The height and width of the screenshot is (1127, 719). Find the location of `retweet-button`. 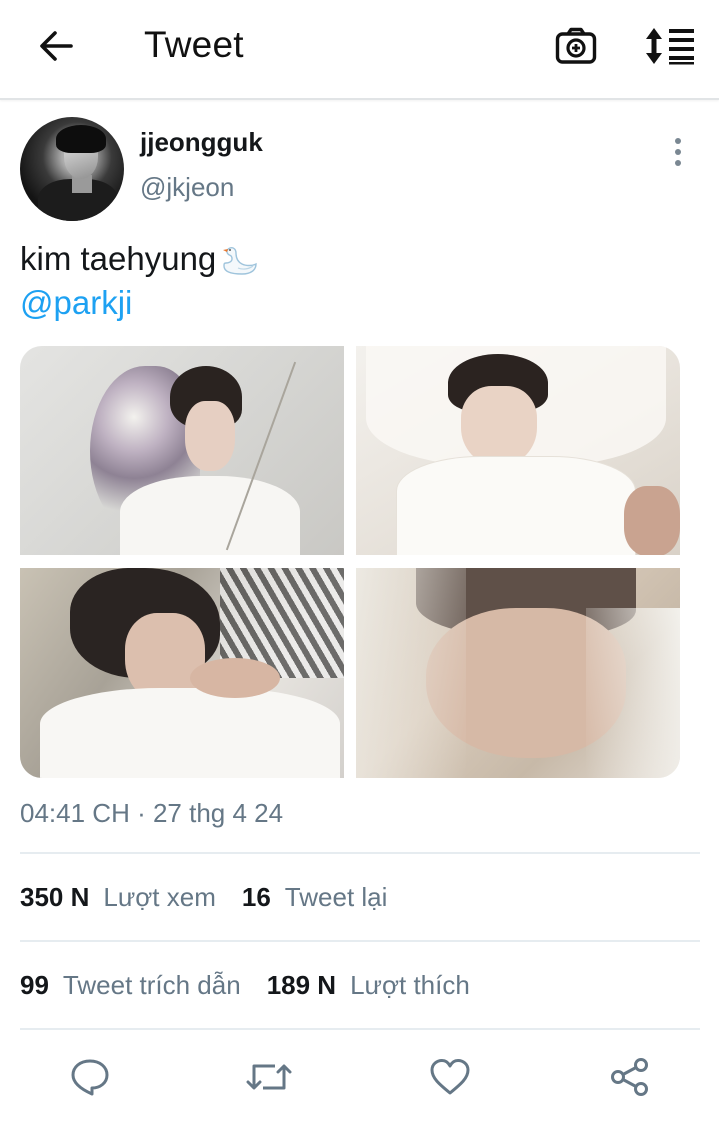

retweet-button is located at coordinates (269, 1077).